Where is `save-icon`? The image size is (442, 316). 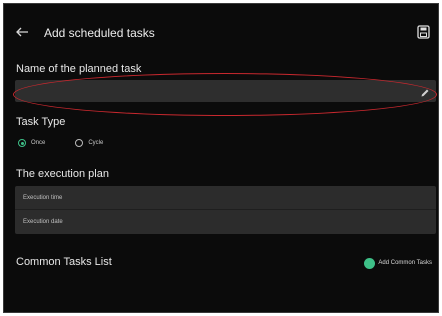 save-icon is located at coordinates (423, 32).